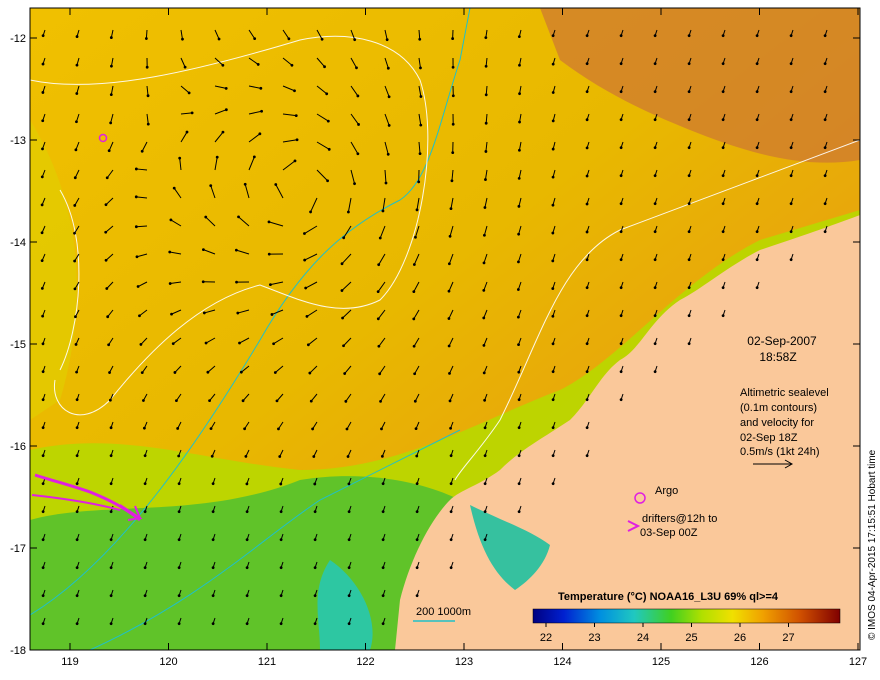  I want to click on lon-tick-label: 119, so click(70, 662).